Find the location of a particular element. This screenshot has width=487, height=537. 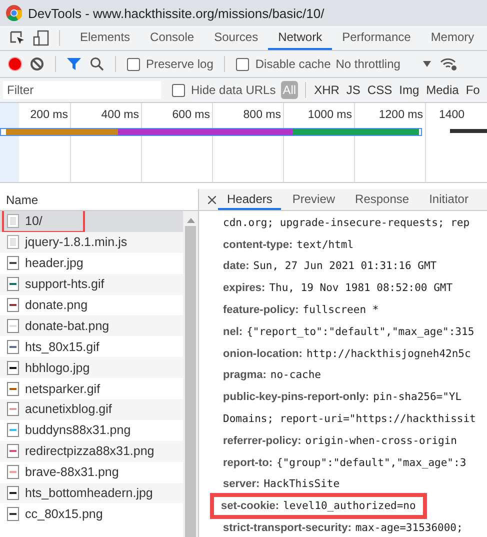

scrollbar is located at coordinates (190, 374).